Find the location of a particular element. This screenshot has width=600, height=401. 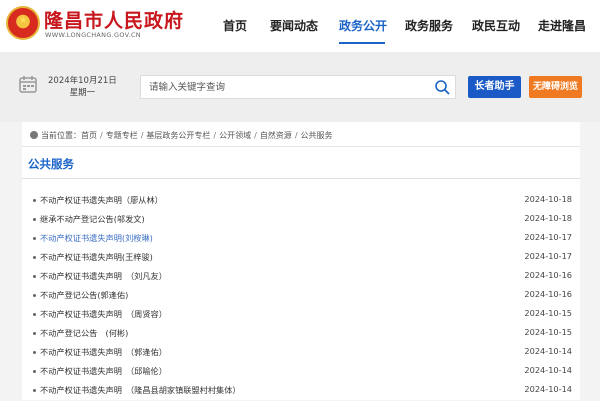

list-item-title: 不动产权证书遗失声明（廖从林） is located at coordinates (101, 200).